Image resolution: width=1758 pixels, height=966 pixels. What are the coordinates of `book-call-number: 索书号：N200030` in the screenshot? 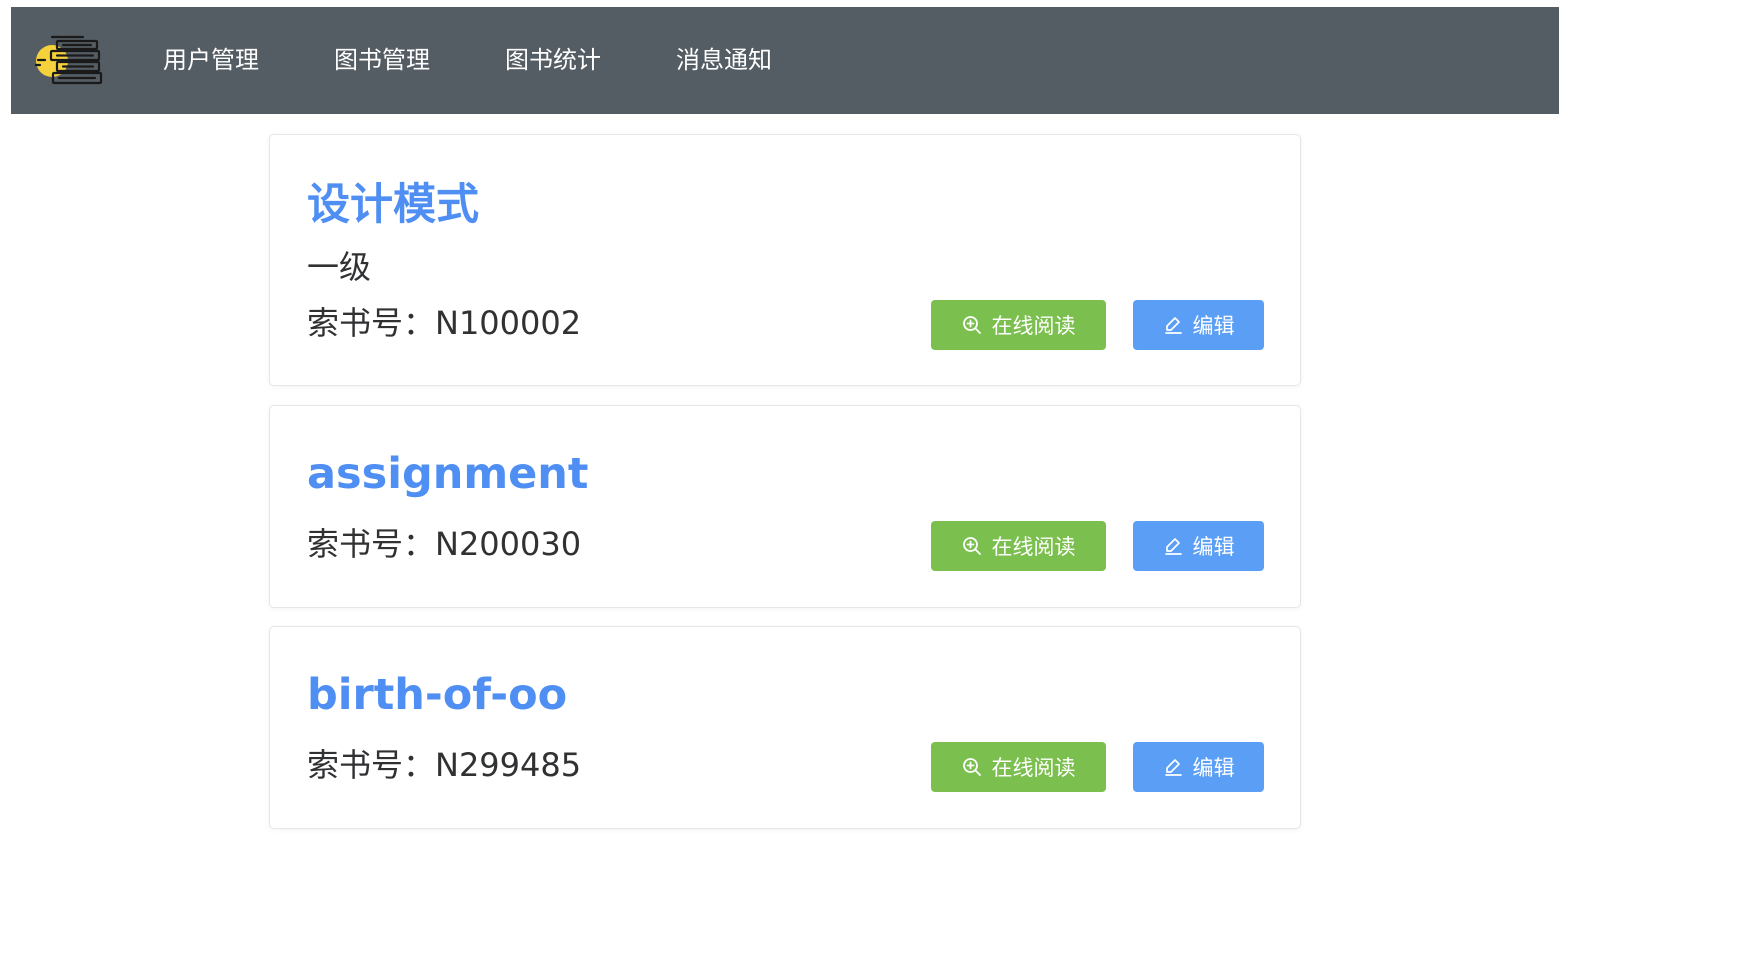 It's located at (444, 544).